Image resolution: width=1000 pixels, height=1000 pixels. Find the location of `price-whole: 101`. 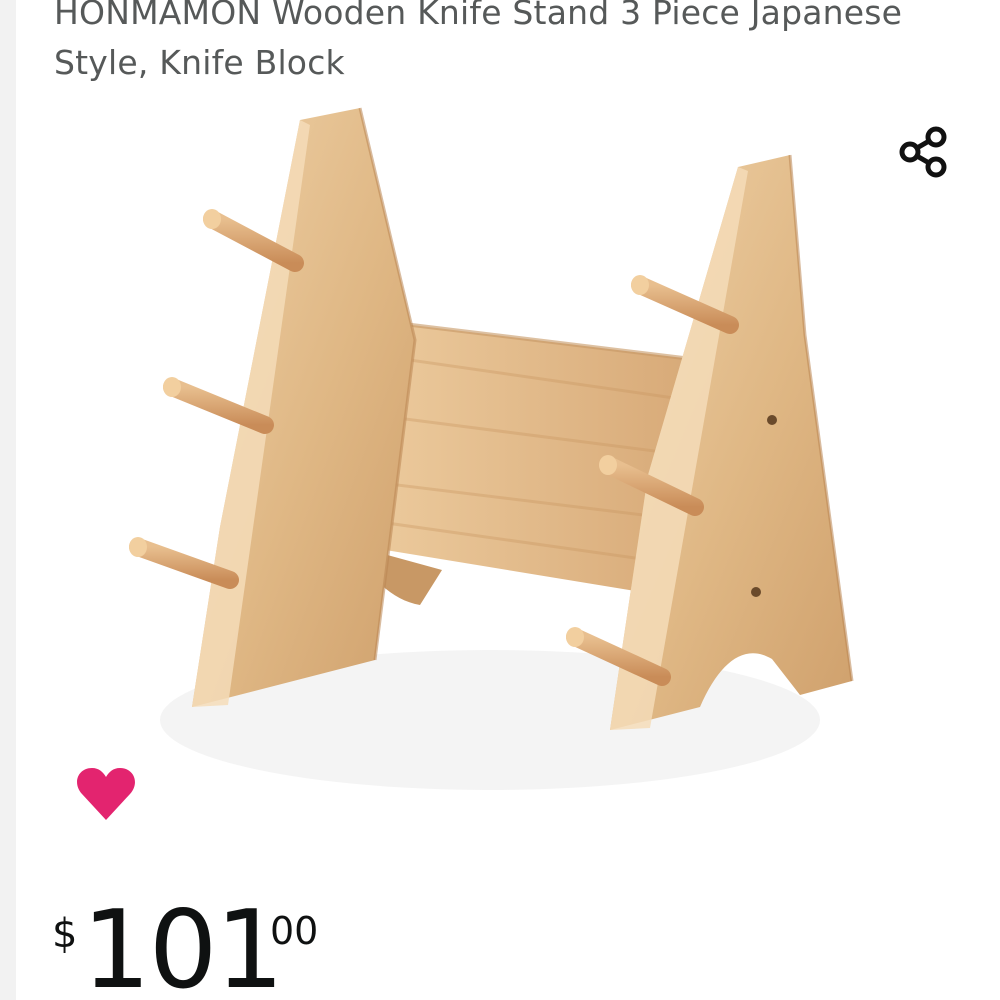

price-whole: 101 is located at coordinates (183, 944).